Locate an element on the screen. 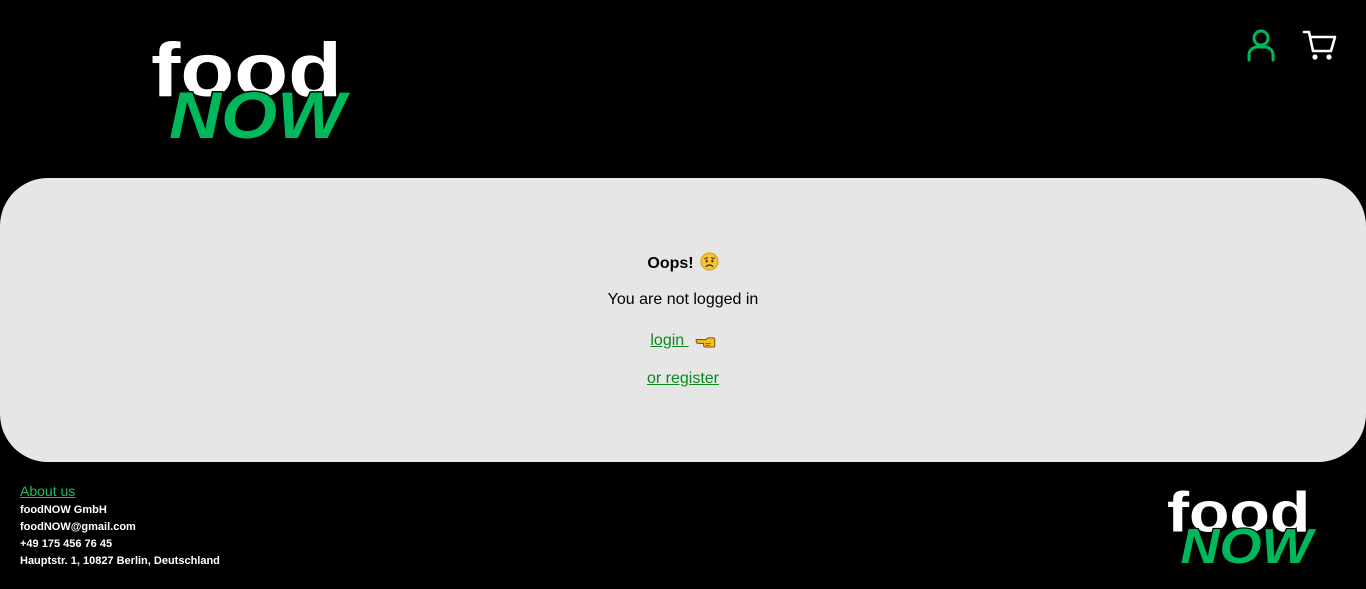  footer-logo: food NOW is located at coordinates (1242, 528).